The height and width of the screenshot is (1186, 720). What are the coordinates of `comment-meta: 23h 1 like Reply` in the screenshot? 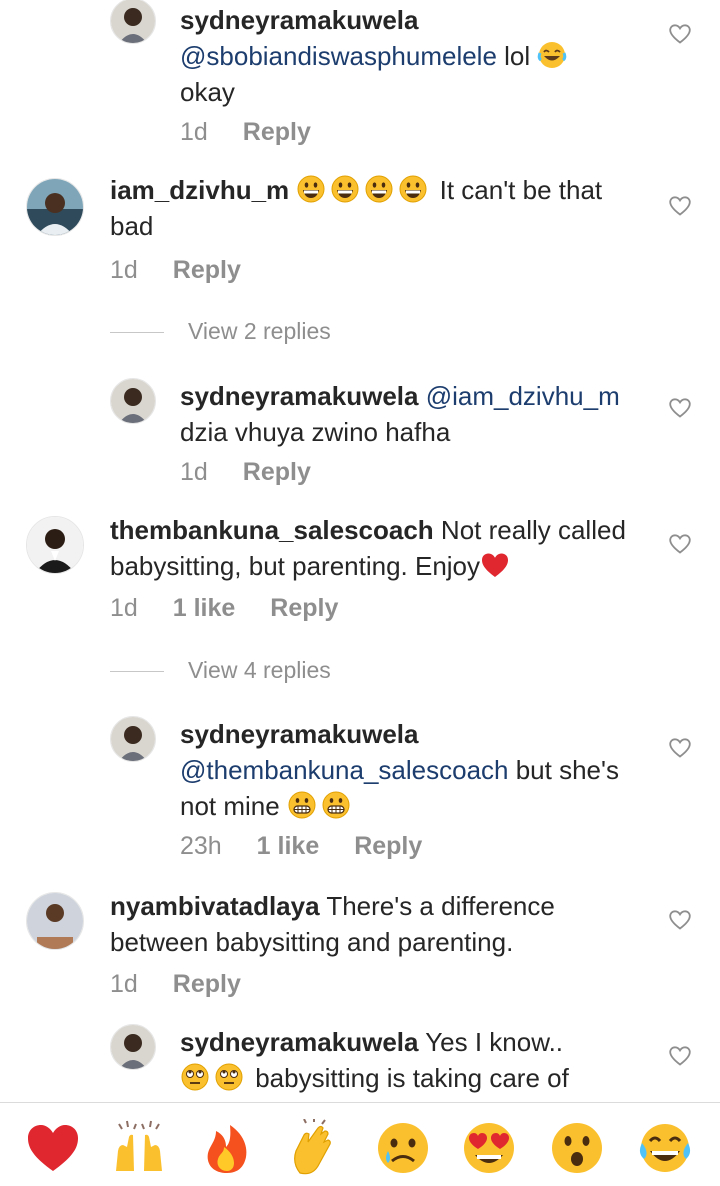 It's located at (315, 846).